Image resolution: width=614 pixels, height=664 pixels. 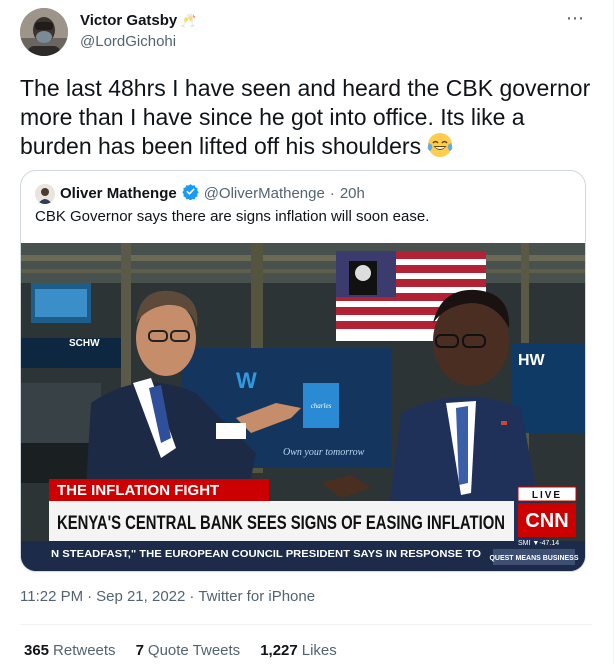 What do you see at coordinates (533, 558) in the screenshot?
I see `program-name: QUEST MEANS BUSINESS` at bounding box center [533, 558].